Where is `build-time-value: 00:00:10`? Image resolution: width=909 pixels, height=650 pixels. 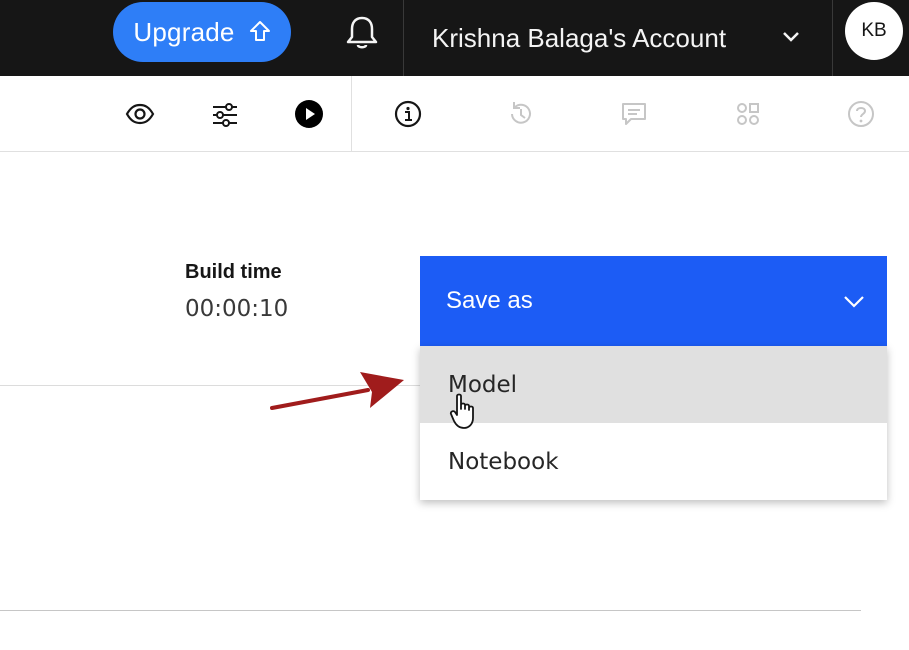 build-time-value: 00:00:10 is located at coordinates (237, 309).